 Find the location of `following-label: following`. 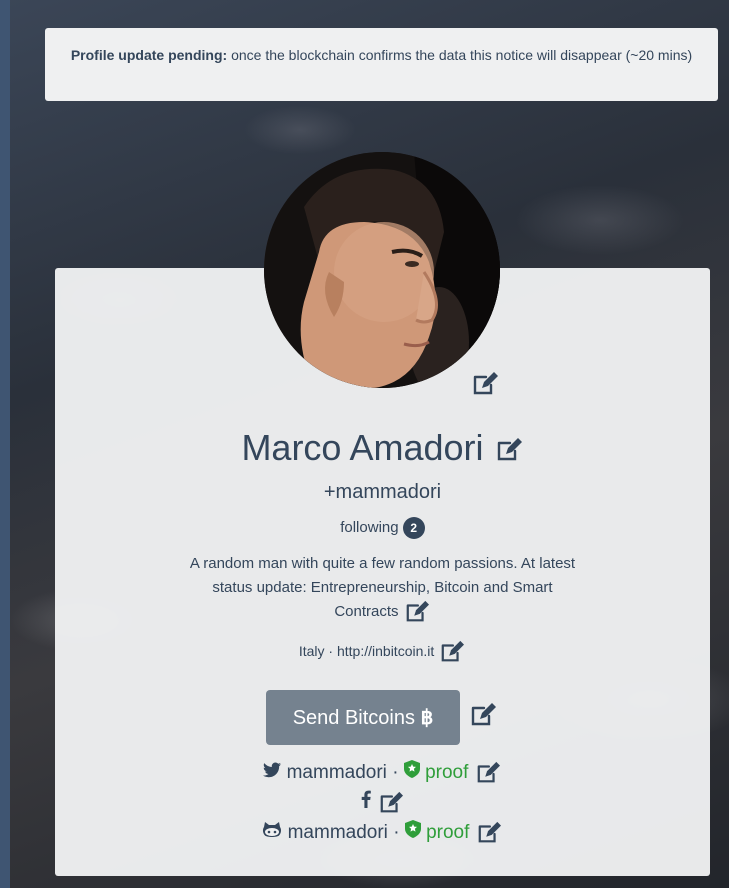

following-label: following is located at coordinates (369, 527).